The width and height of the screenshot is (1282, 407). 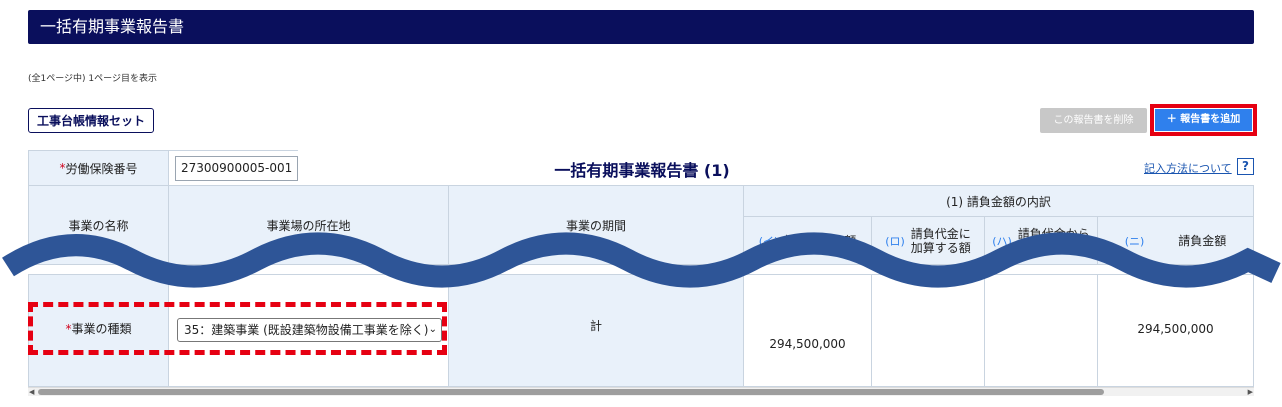 I want to click on help-link: 記入方法について, so click(x=1188, y=168).